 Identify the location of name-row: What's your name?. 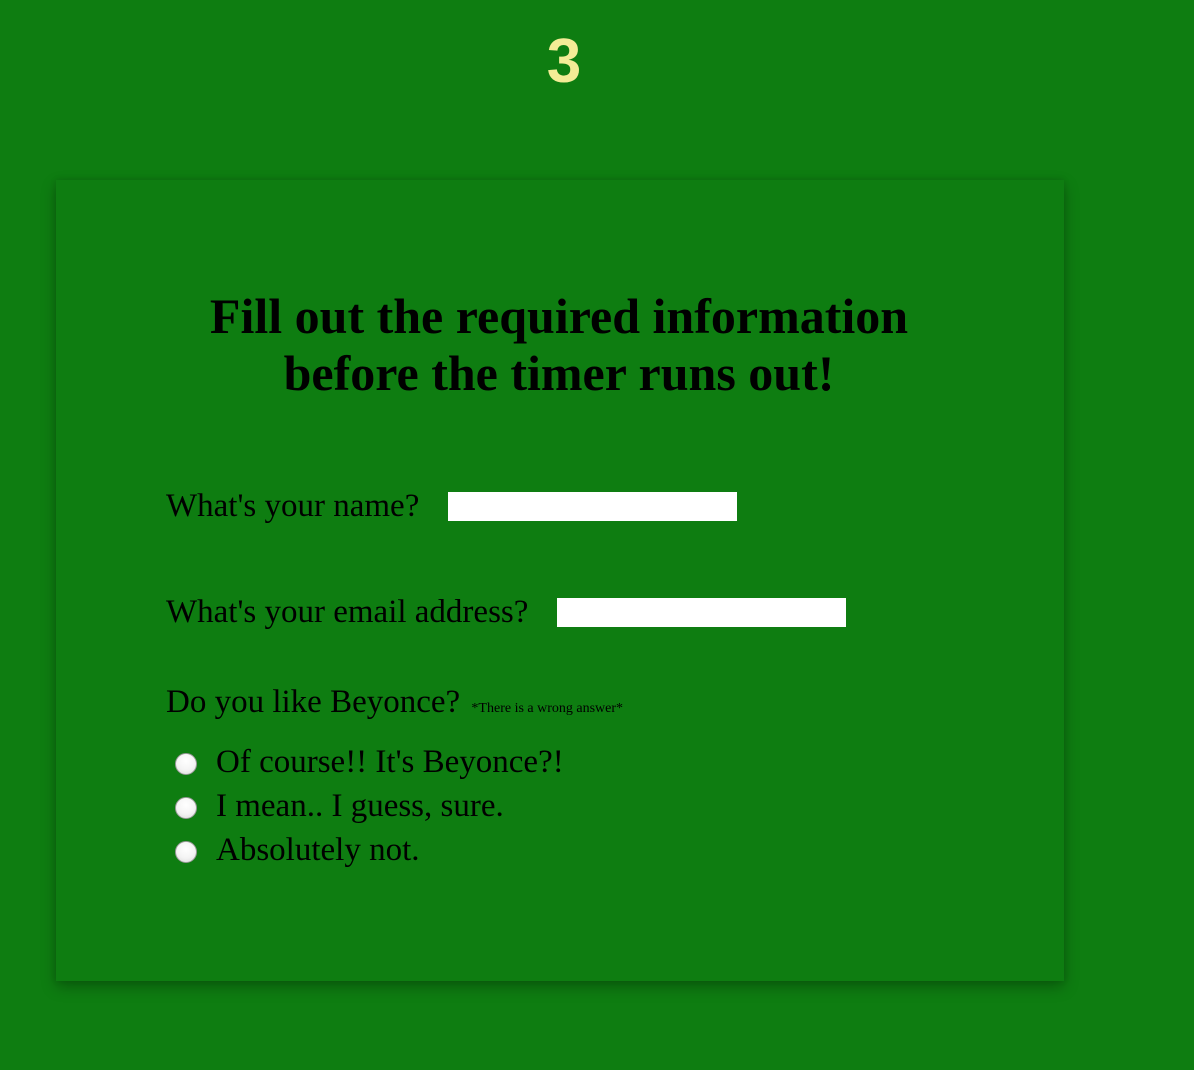
(452, 506).